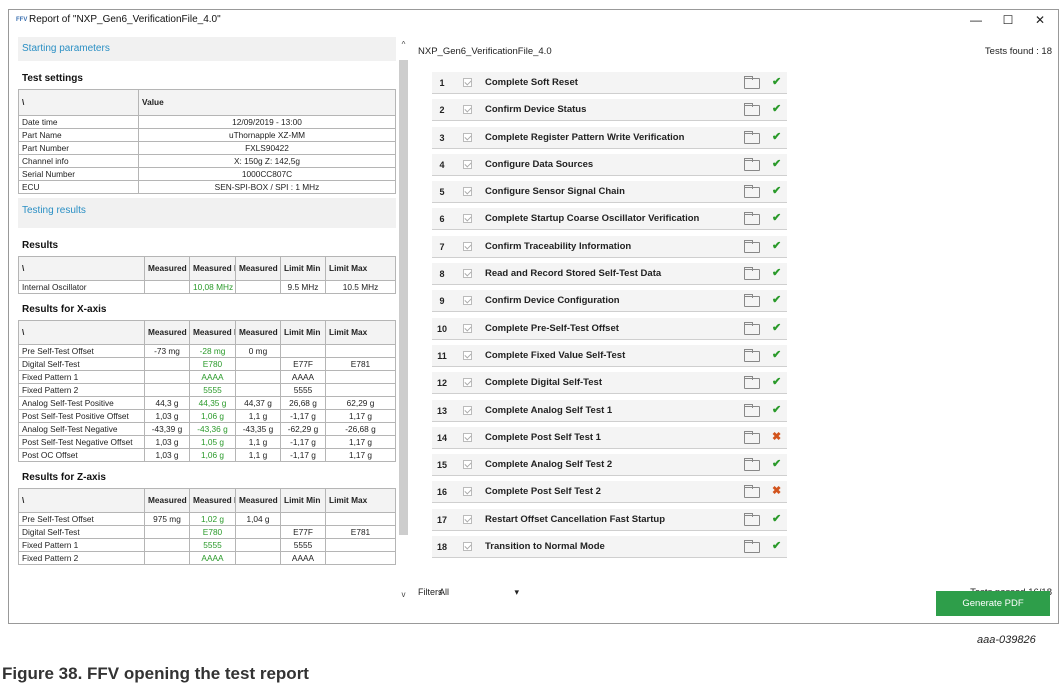  I want to click on measured-min: 1,03 g, so click(167, 442).